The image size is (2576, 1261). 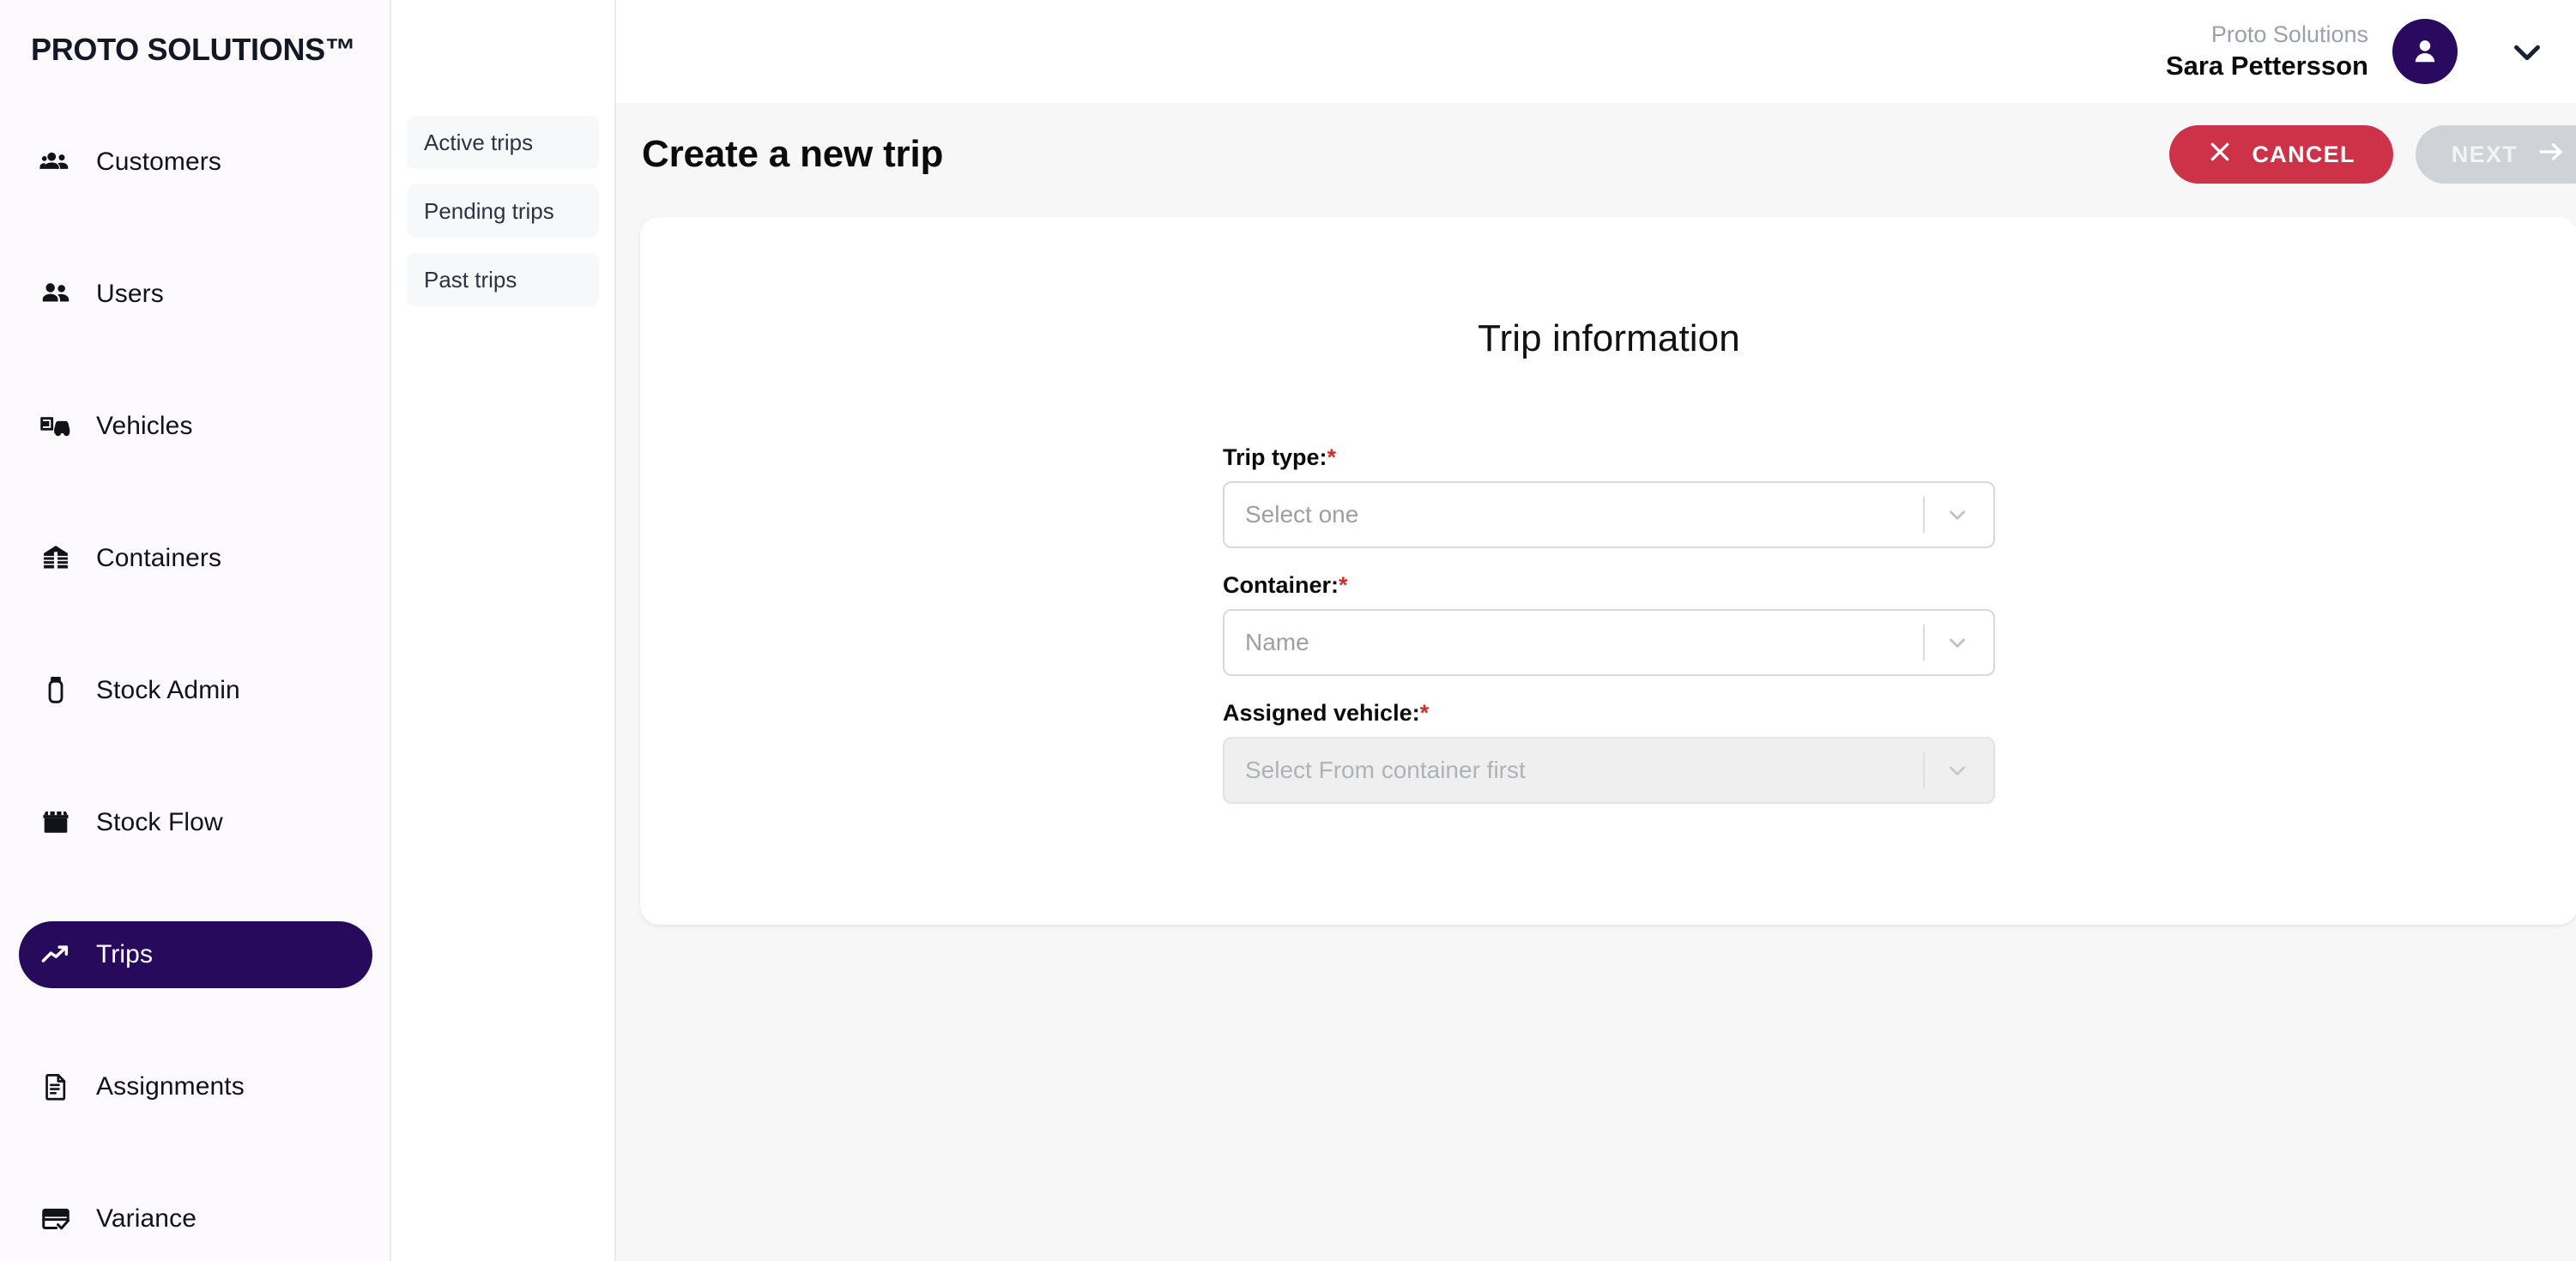 I want to click on cancel-button-label: CANCEL, so click(x=2303, y=154).